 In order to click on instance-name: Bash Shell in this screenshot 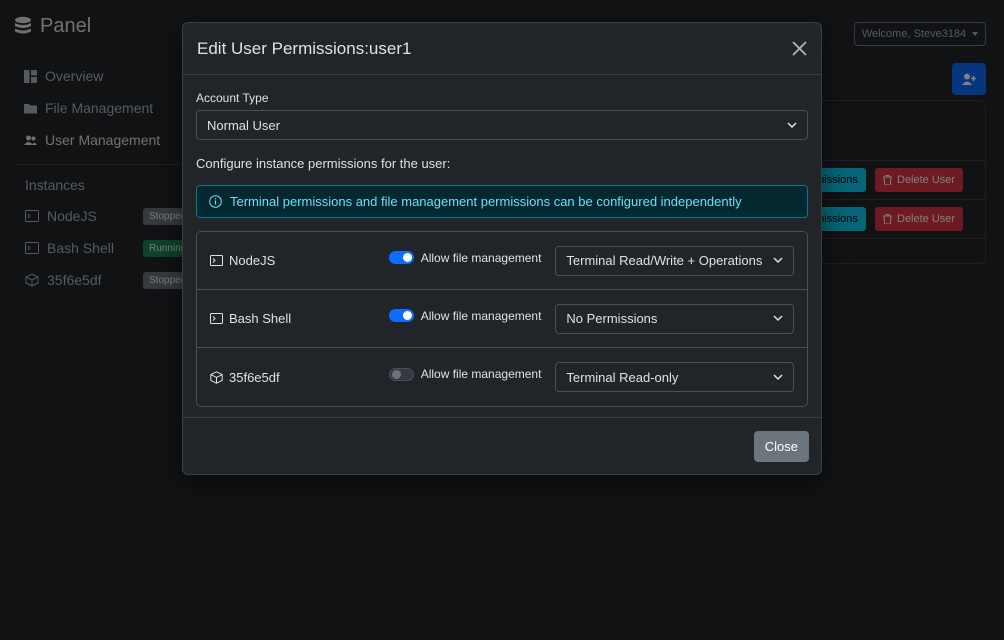, I will do `click(260, 318)`.